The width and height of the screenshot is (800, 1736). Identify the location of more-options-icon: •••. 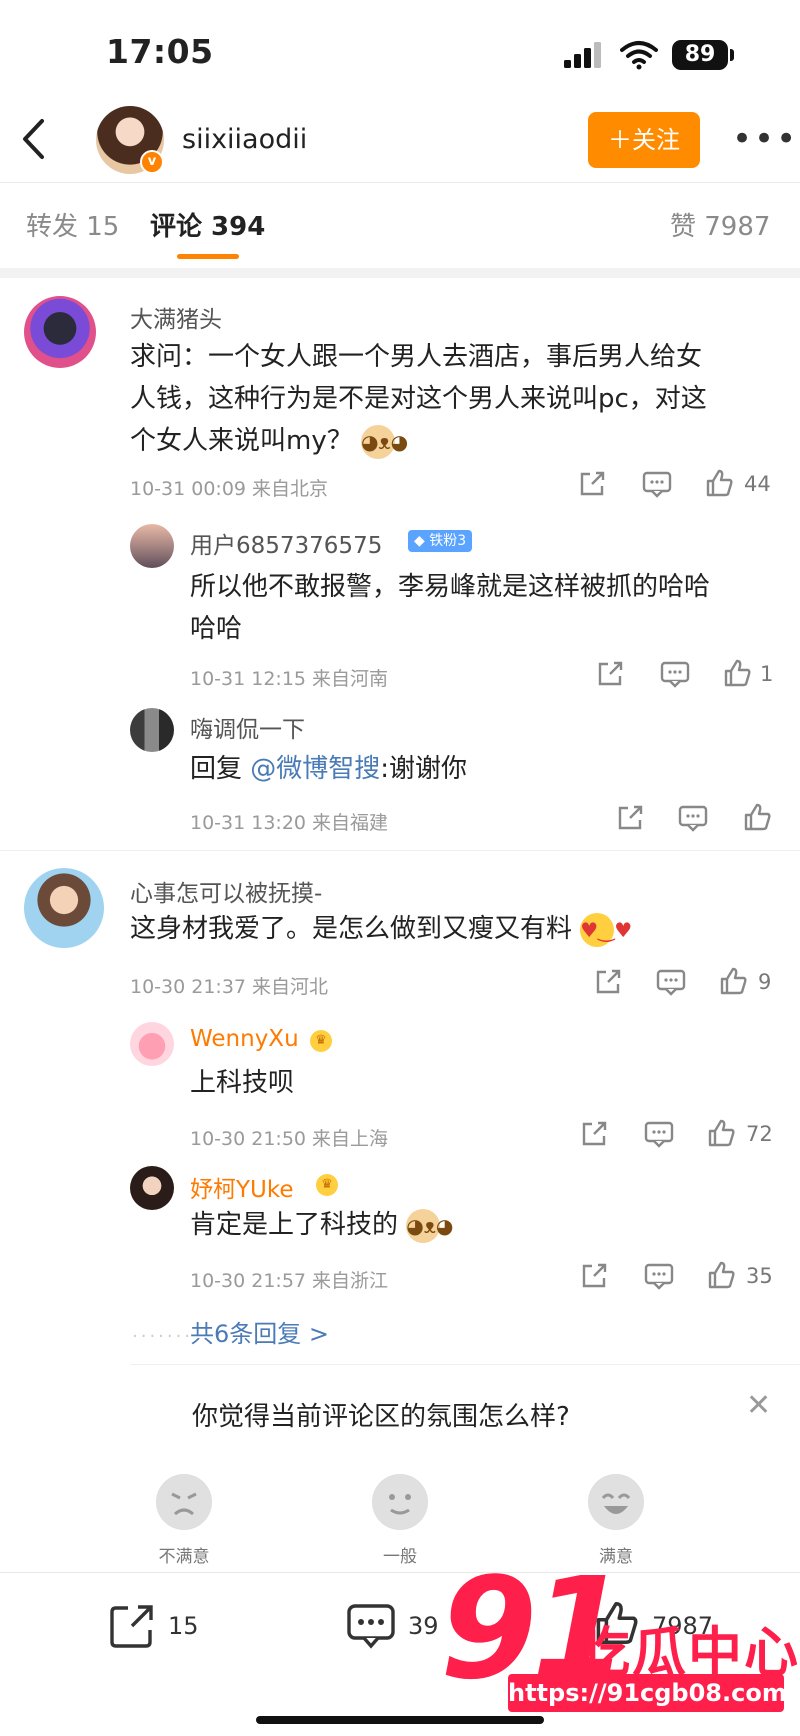
(765, 139).